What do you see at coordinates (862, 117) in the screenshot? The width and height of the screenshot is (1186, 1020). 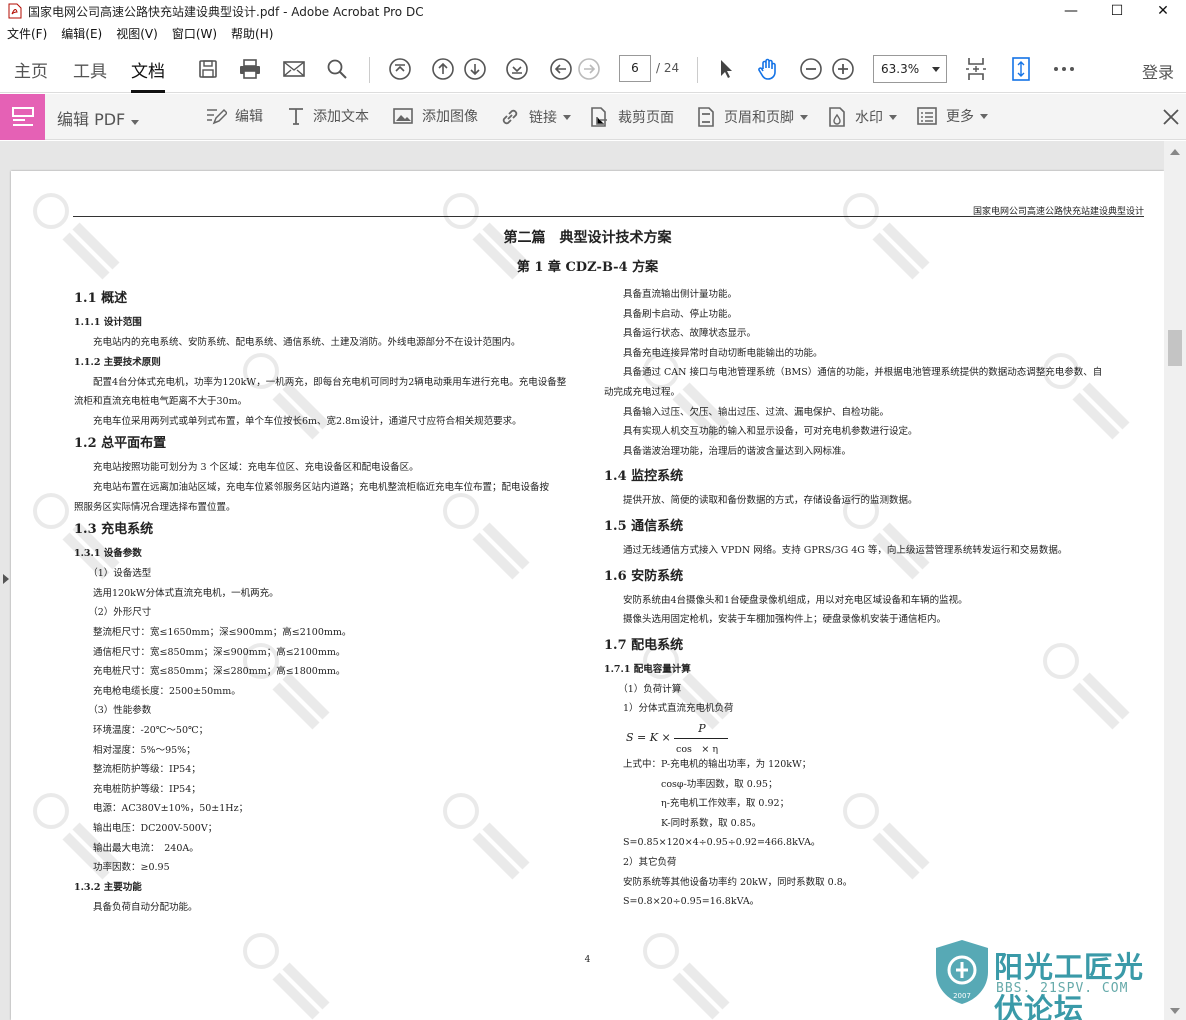 I see `watermark-button: 水印` at bounding box center [862, 117].